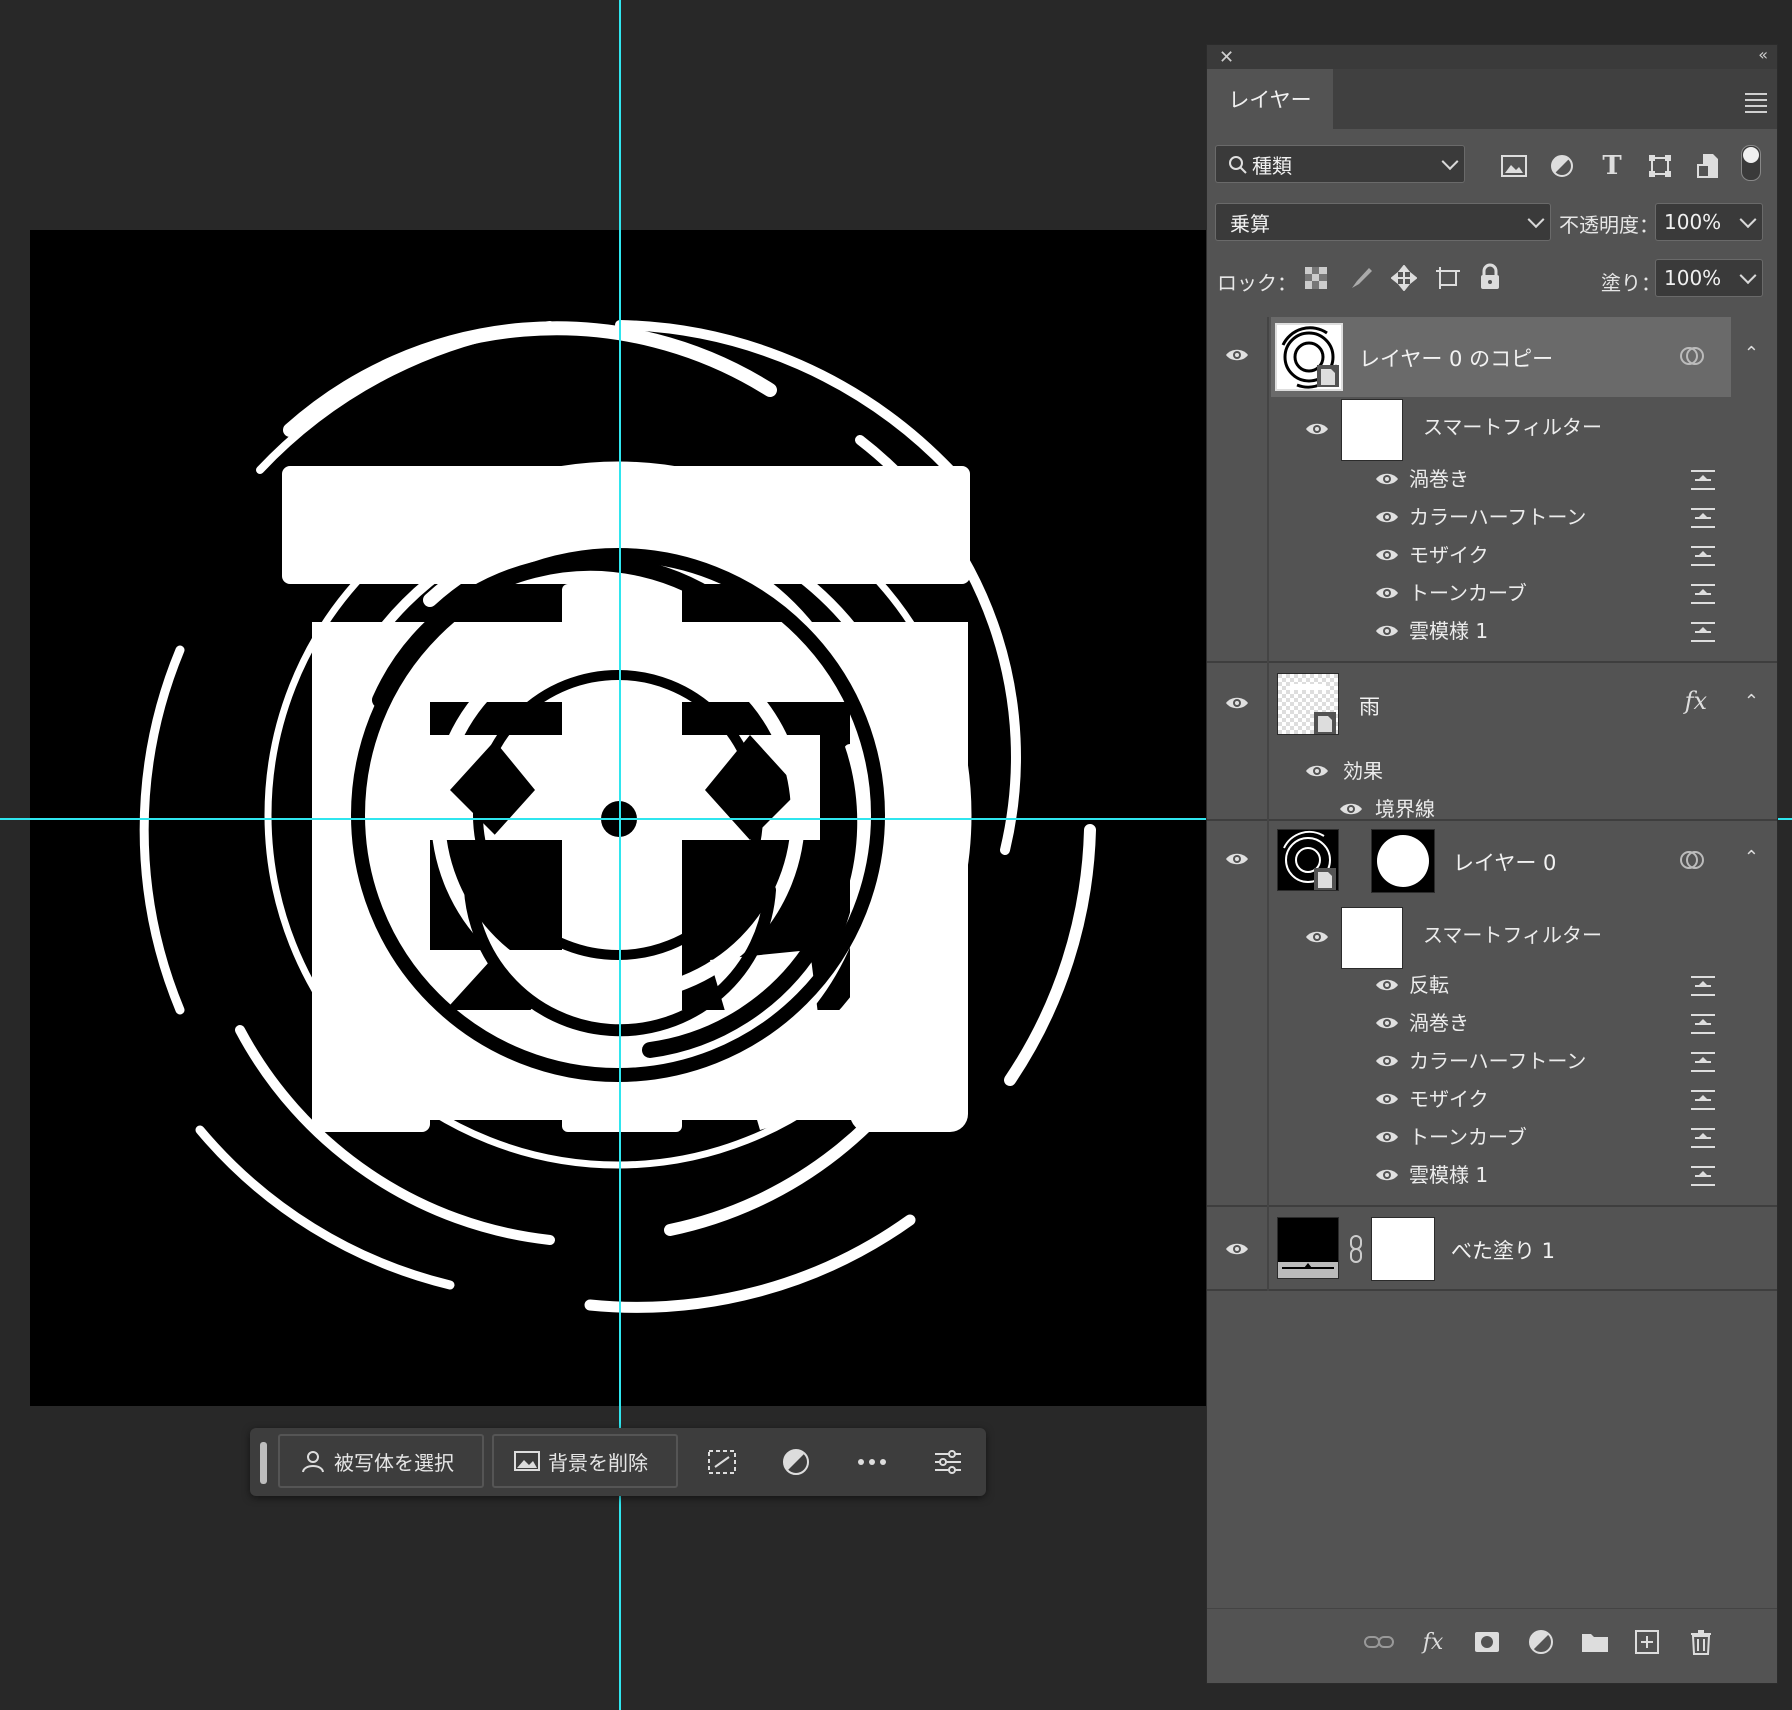 The height and width of the screenshot is (1710, 1792). I want to click on lock-label: ロック：, so click(1257, 283).